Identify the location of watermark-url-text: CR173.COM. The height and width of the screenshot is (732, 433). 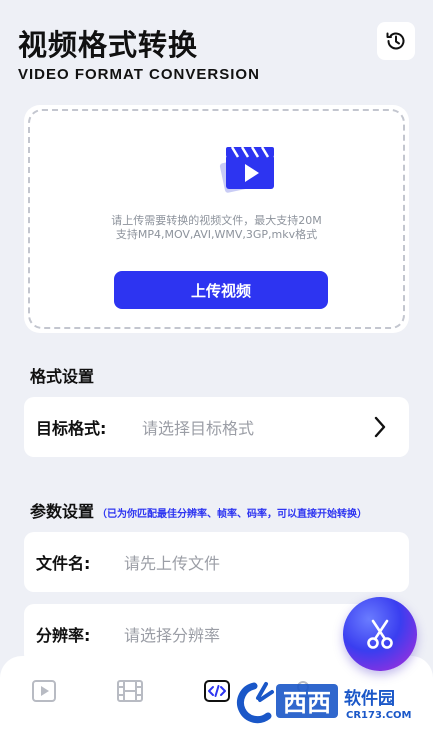
(379, 715).